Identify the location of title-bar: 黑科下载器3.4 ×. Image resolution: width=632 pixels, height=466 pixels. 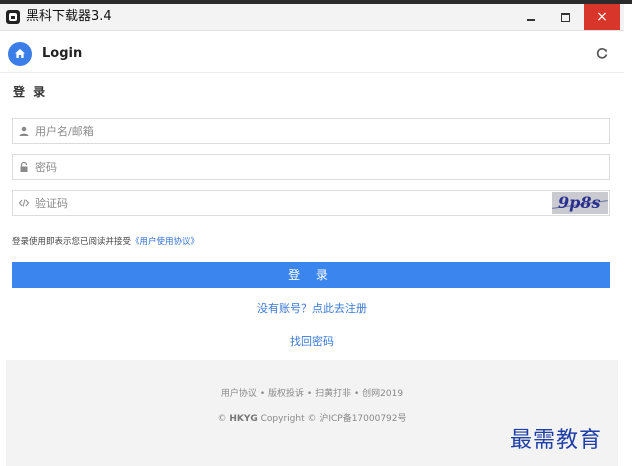
(312, 17).